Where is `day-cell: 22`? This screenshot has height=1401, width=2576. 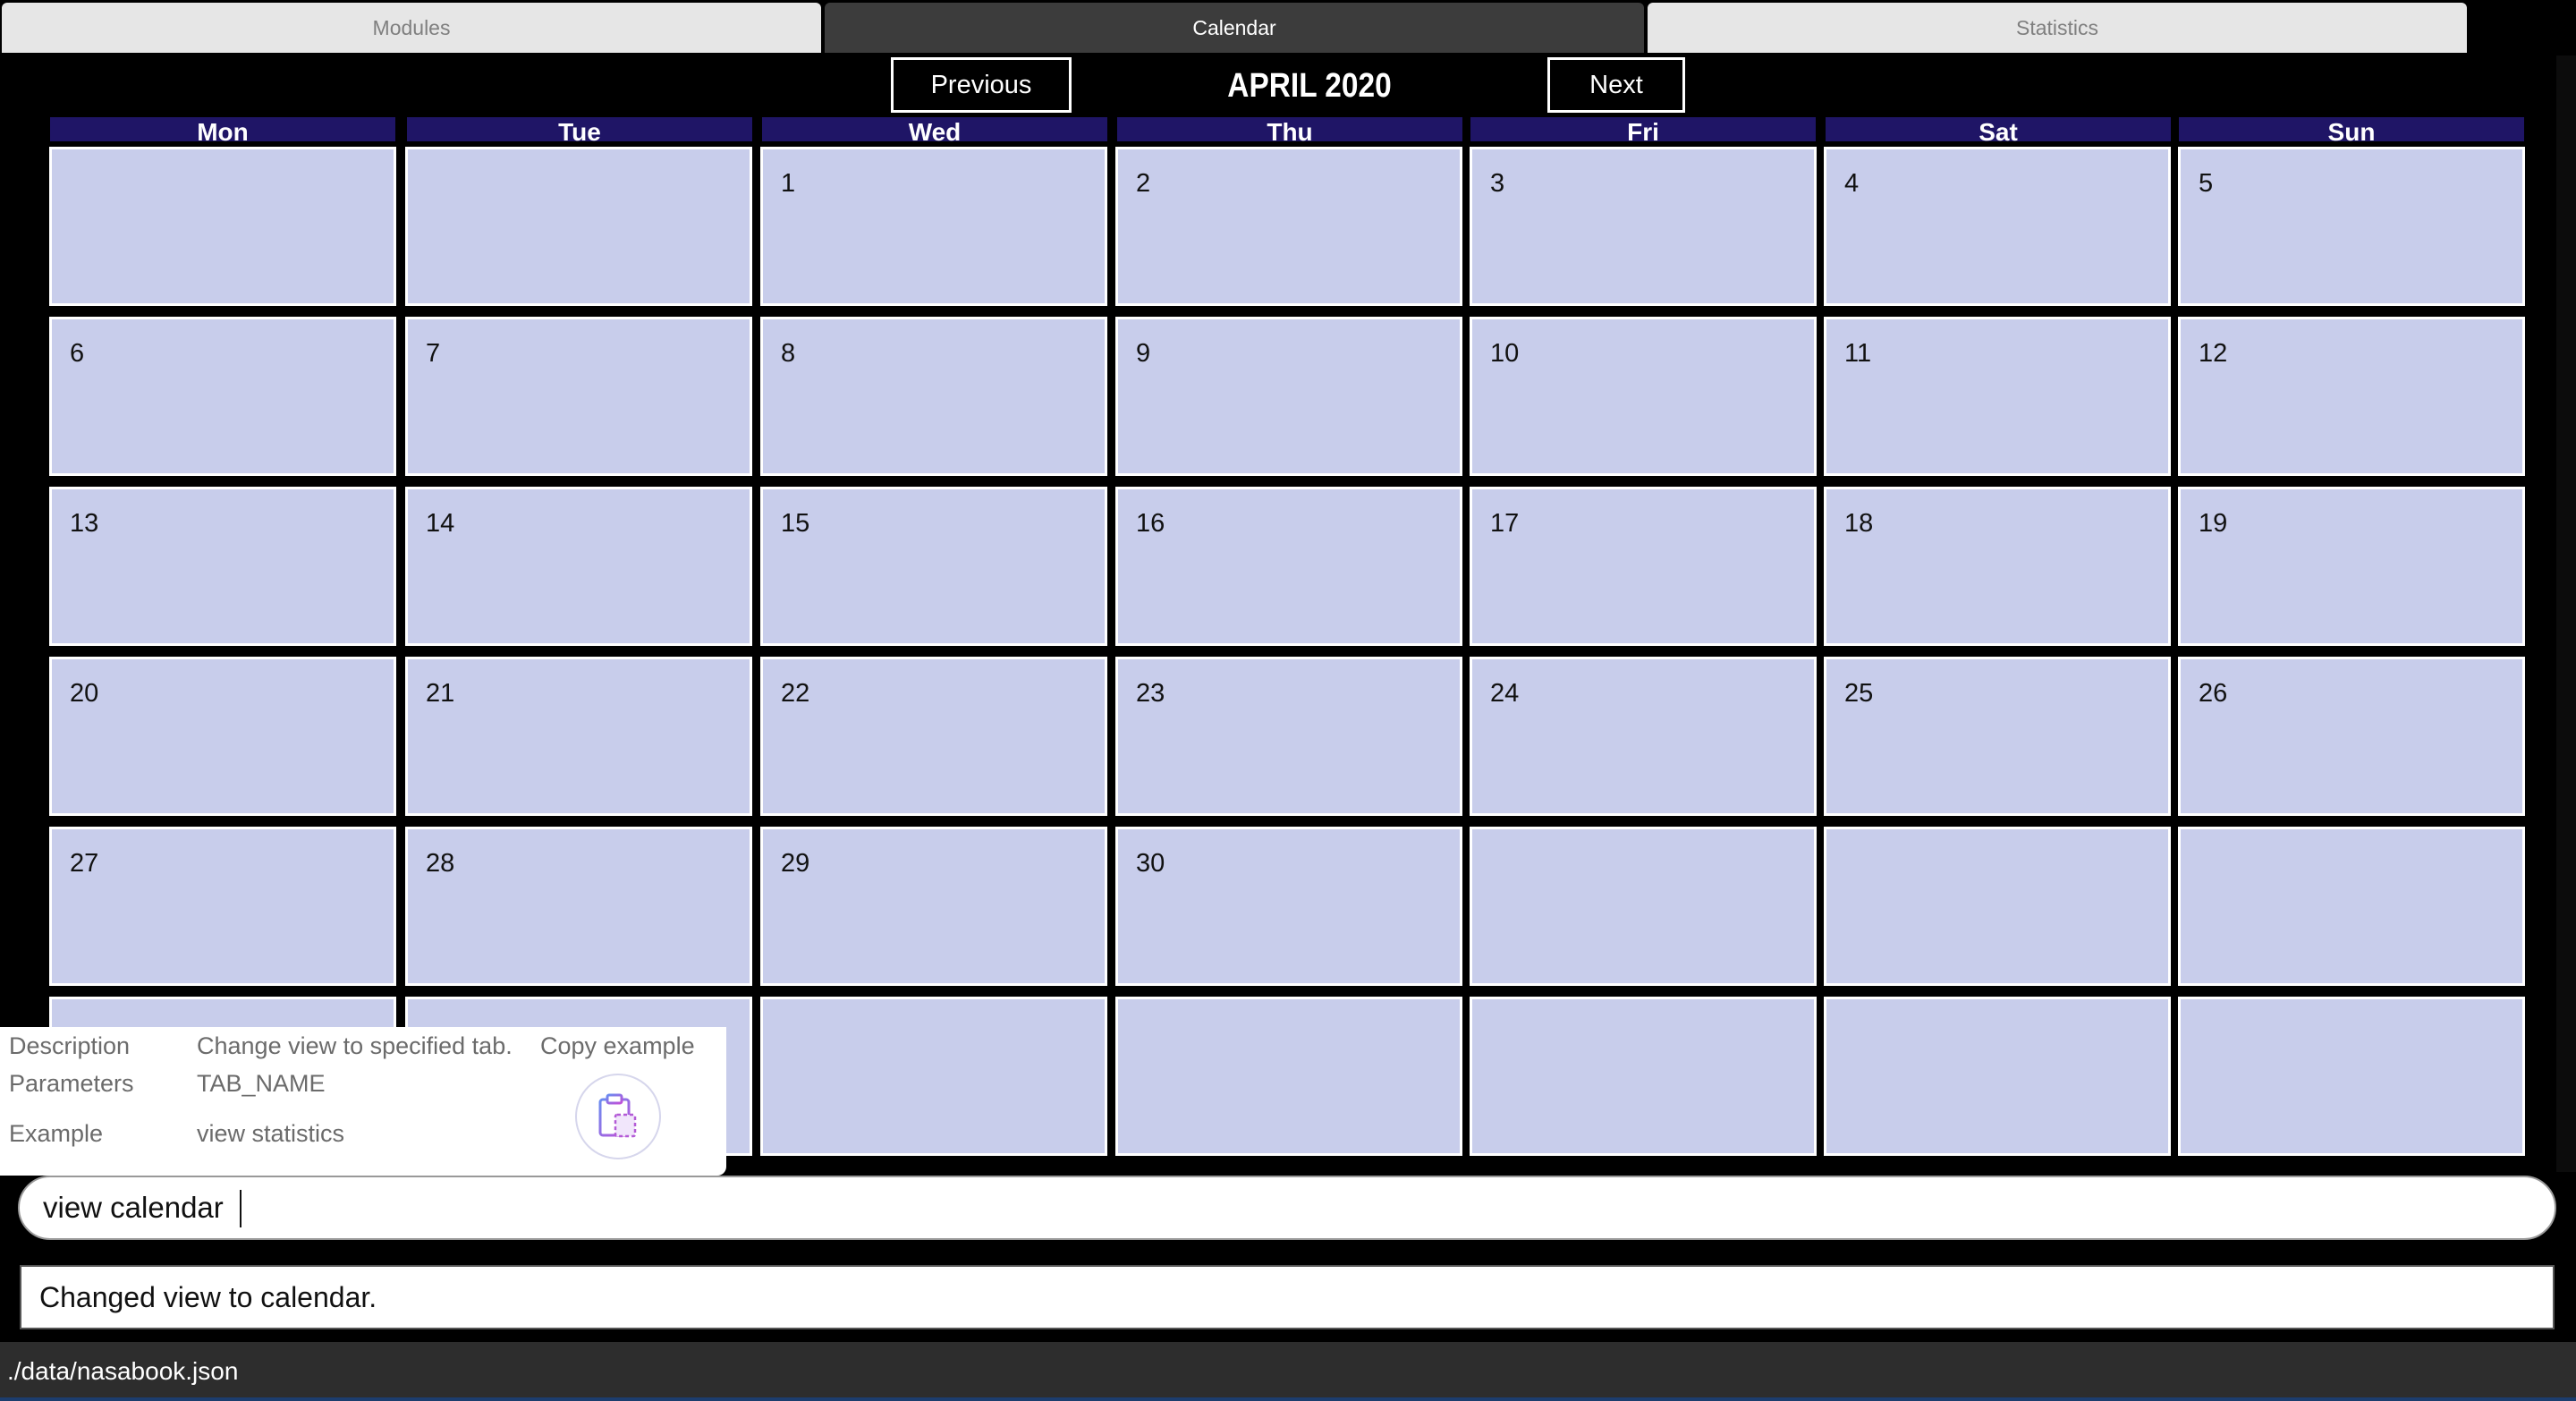 day-cell: 22 is located at coordinates (934, 736).